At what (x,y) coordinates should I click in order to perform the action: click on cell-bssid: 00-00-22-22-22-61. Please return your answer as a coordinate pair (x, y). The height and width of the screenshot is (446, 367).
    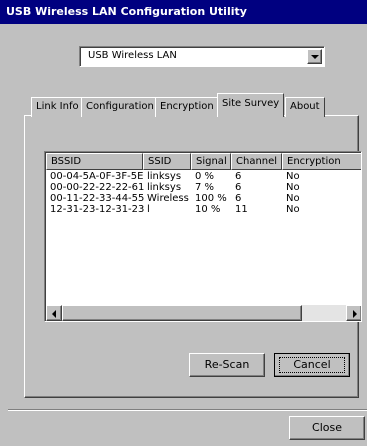
    Looking at the image, I should click on (97, 187).